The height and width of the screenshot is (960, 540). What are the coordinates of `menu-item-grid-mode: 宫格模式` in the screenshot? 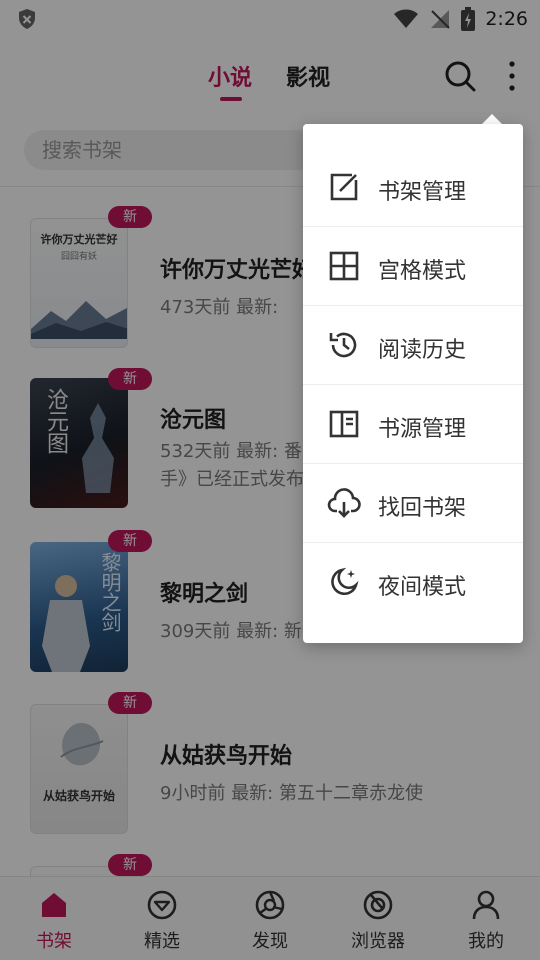 It's located at (413, 266).